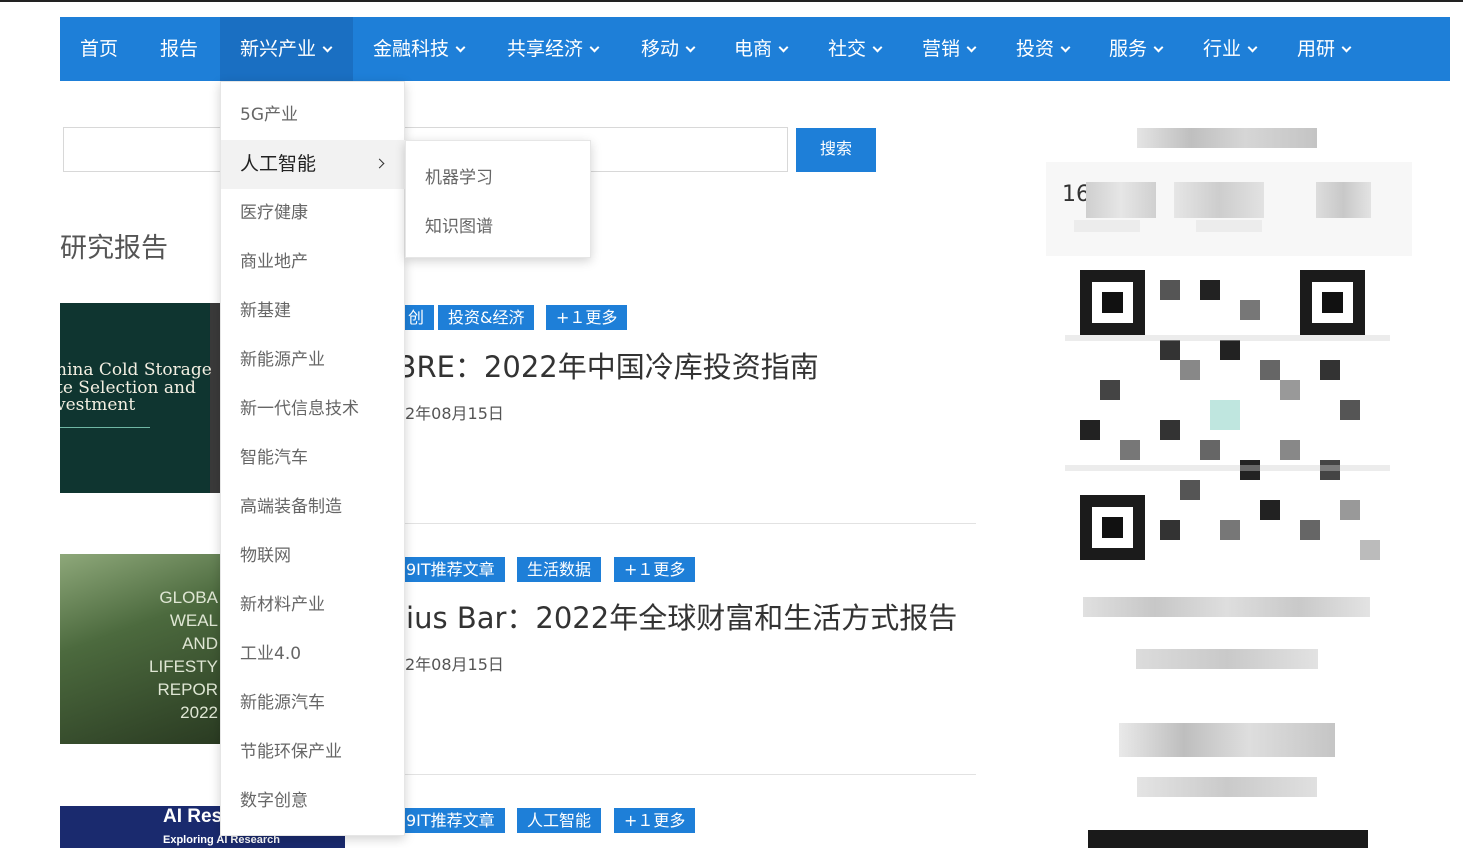 The height and width of the screenshot is (848, 1463). What do you see at coordinates (313, 409) in the screenshot?
I see `dropdown-item-next-gen-it: 新一代信息技术` at bounding box center [313, 409].